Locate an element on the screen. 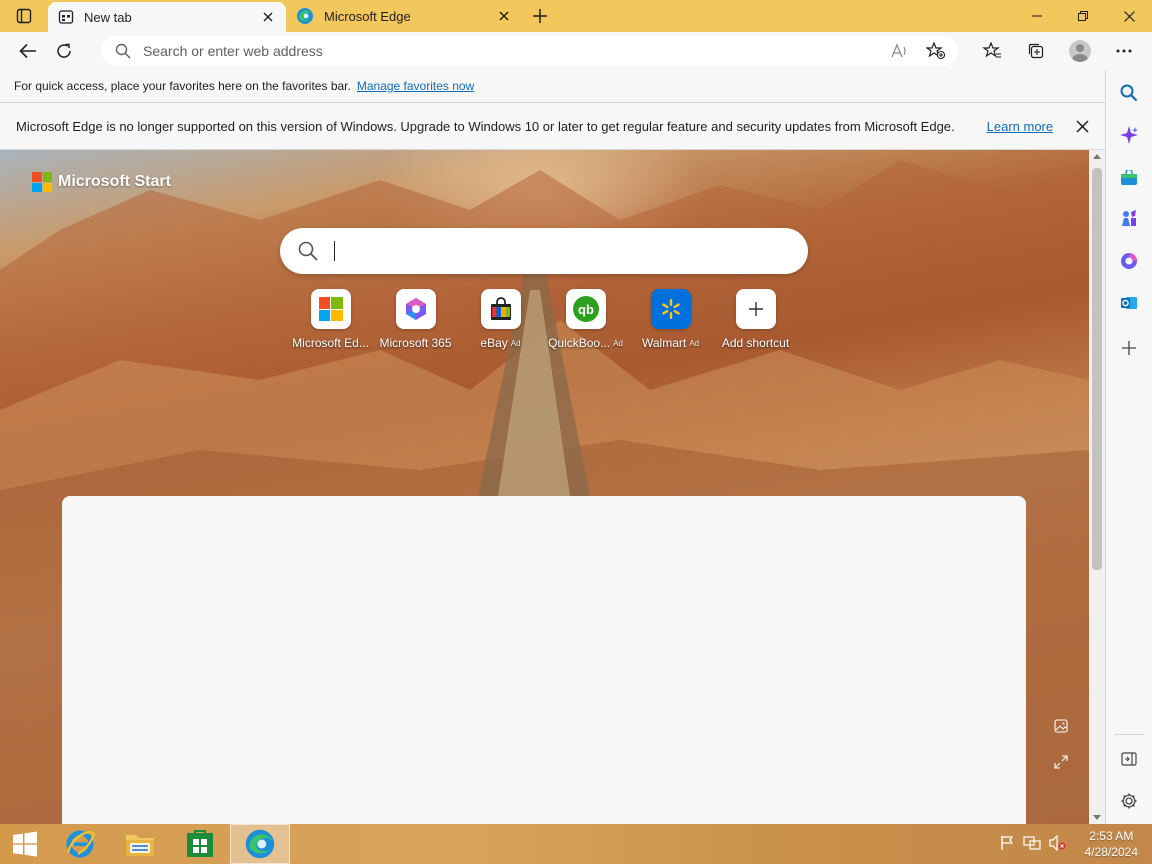 The height and width of the screenshot is (864, 1152). sidebar-search-button is located at coordinates (1129, 93).